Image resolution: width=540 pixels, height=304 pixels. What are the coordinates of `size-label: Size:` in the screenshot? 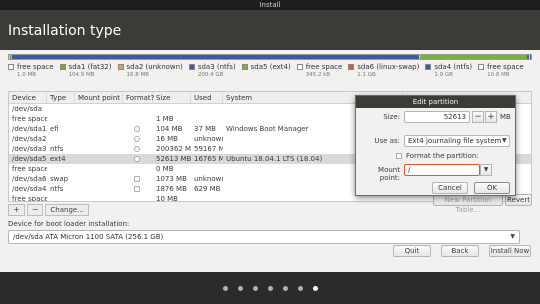 It's located at (391, 117).